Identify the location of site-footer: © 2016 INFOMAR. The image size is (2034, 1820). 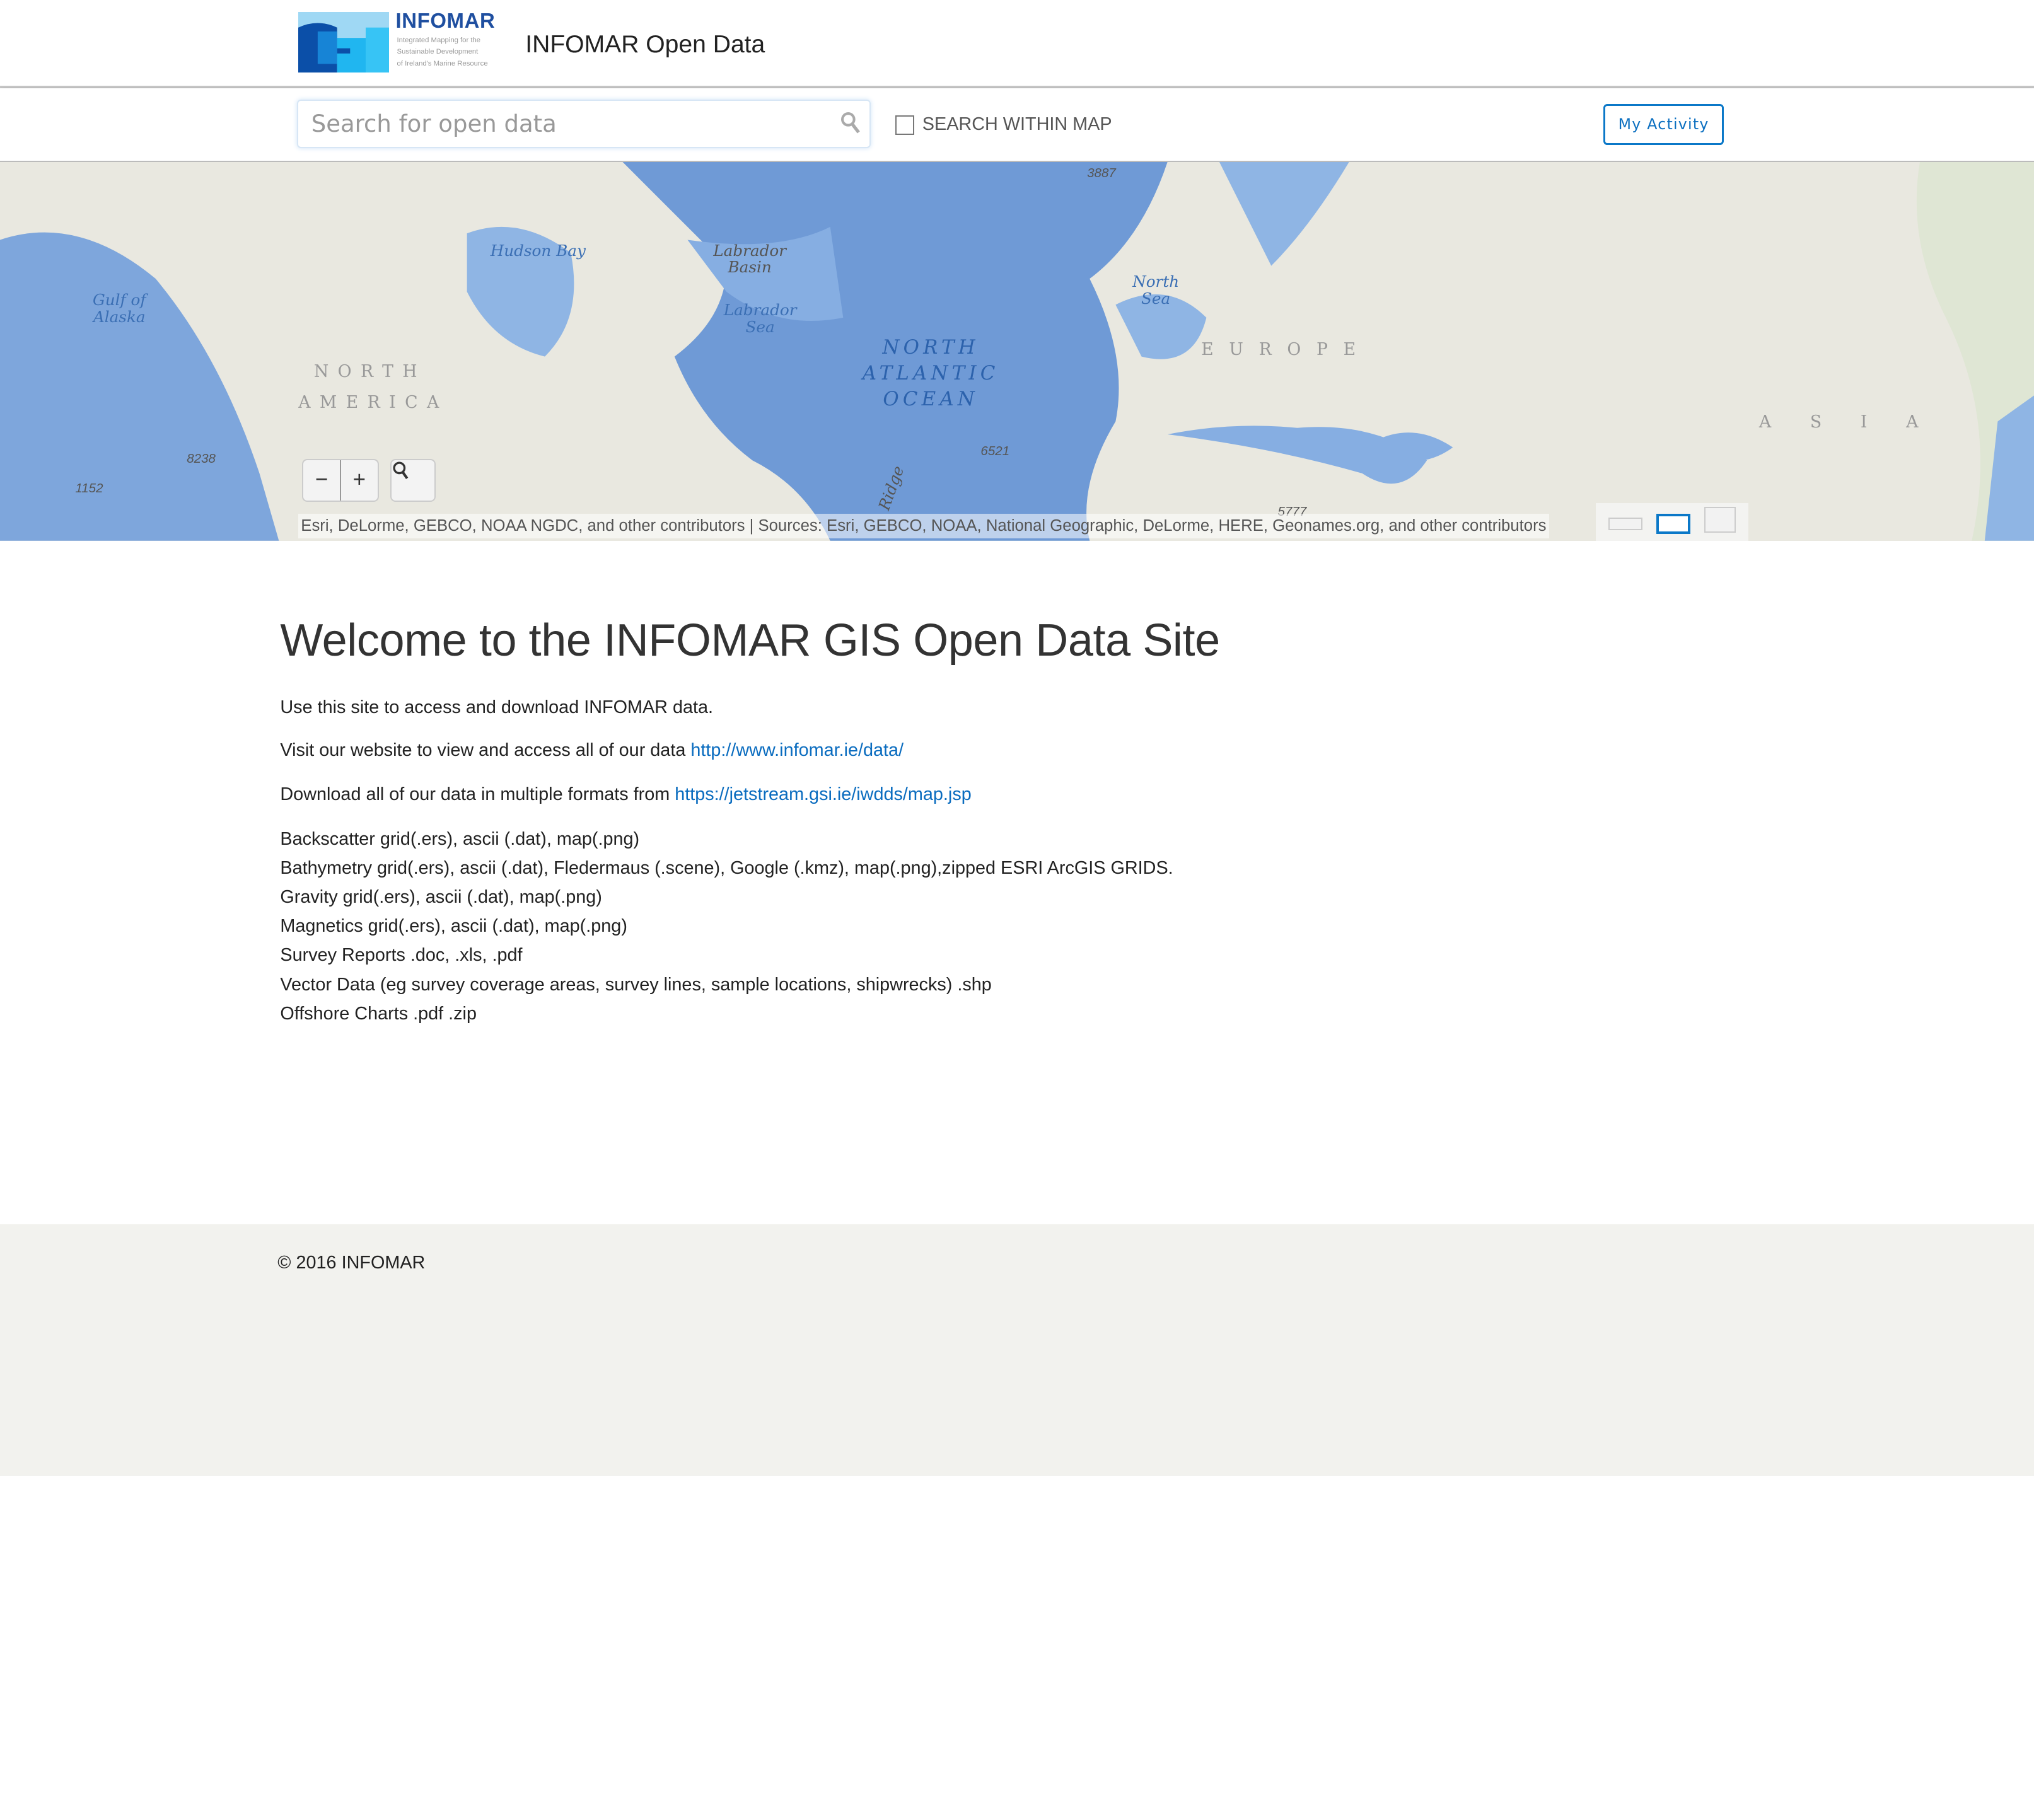
(1017, 1350).